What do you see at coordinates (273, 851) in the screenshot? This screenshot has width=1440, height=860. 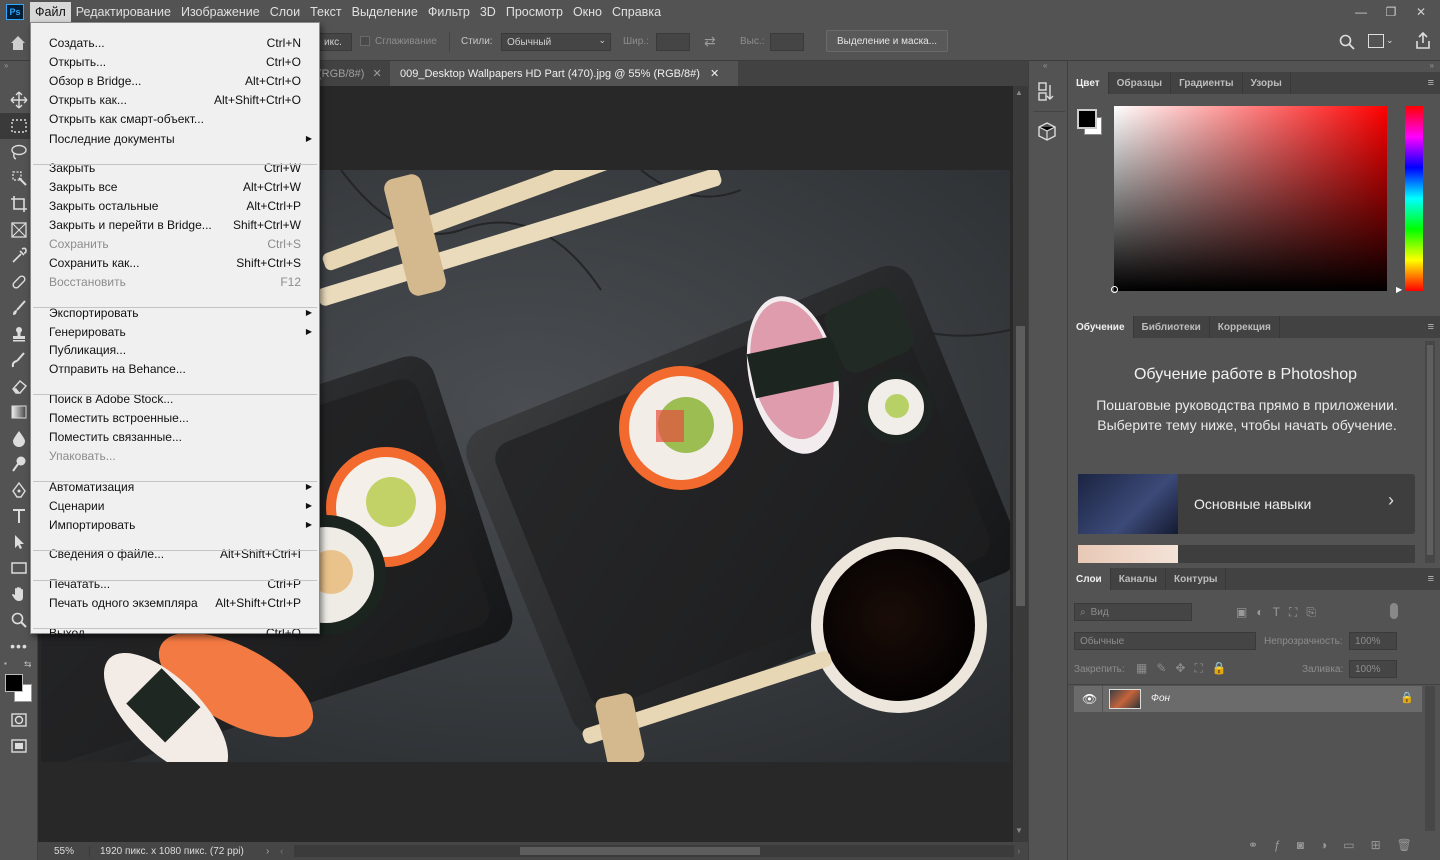 I see `chevron-right-icon: ›` at bounding box center [273, 851].